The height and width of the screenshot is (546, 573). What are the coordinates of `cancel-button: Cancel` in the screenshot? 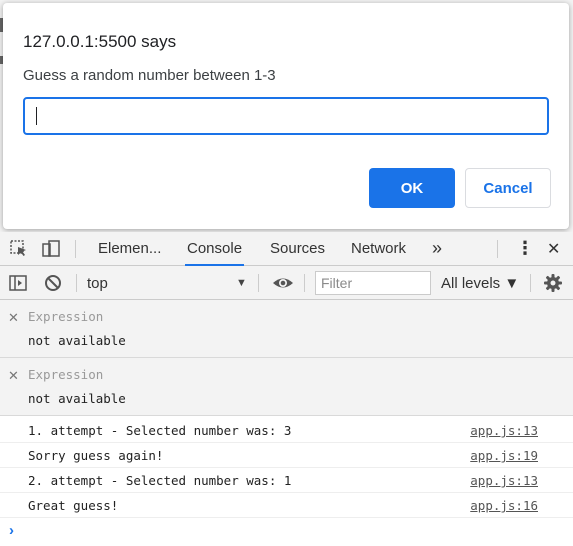 It's located at (508, 188).